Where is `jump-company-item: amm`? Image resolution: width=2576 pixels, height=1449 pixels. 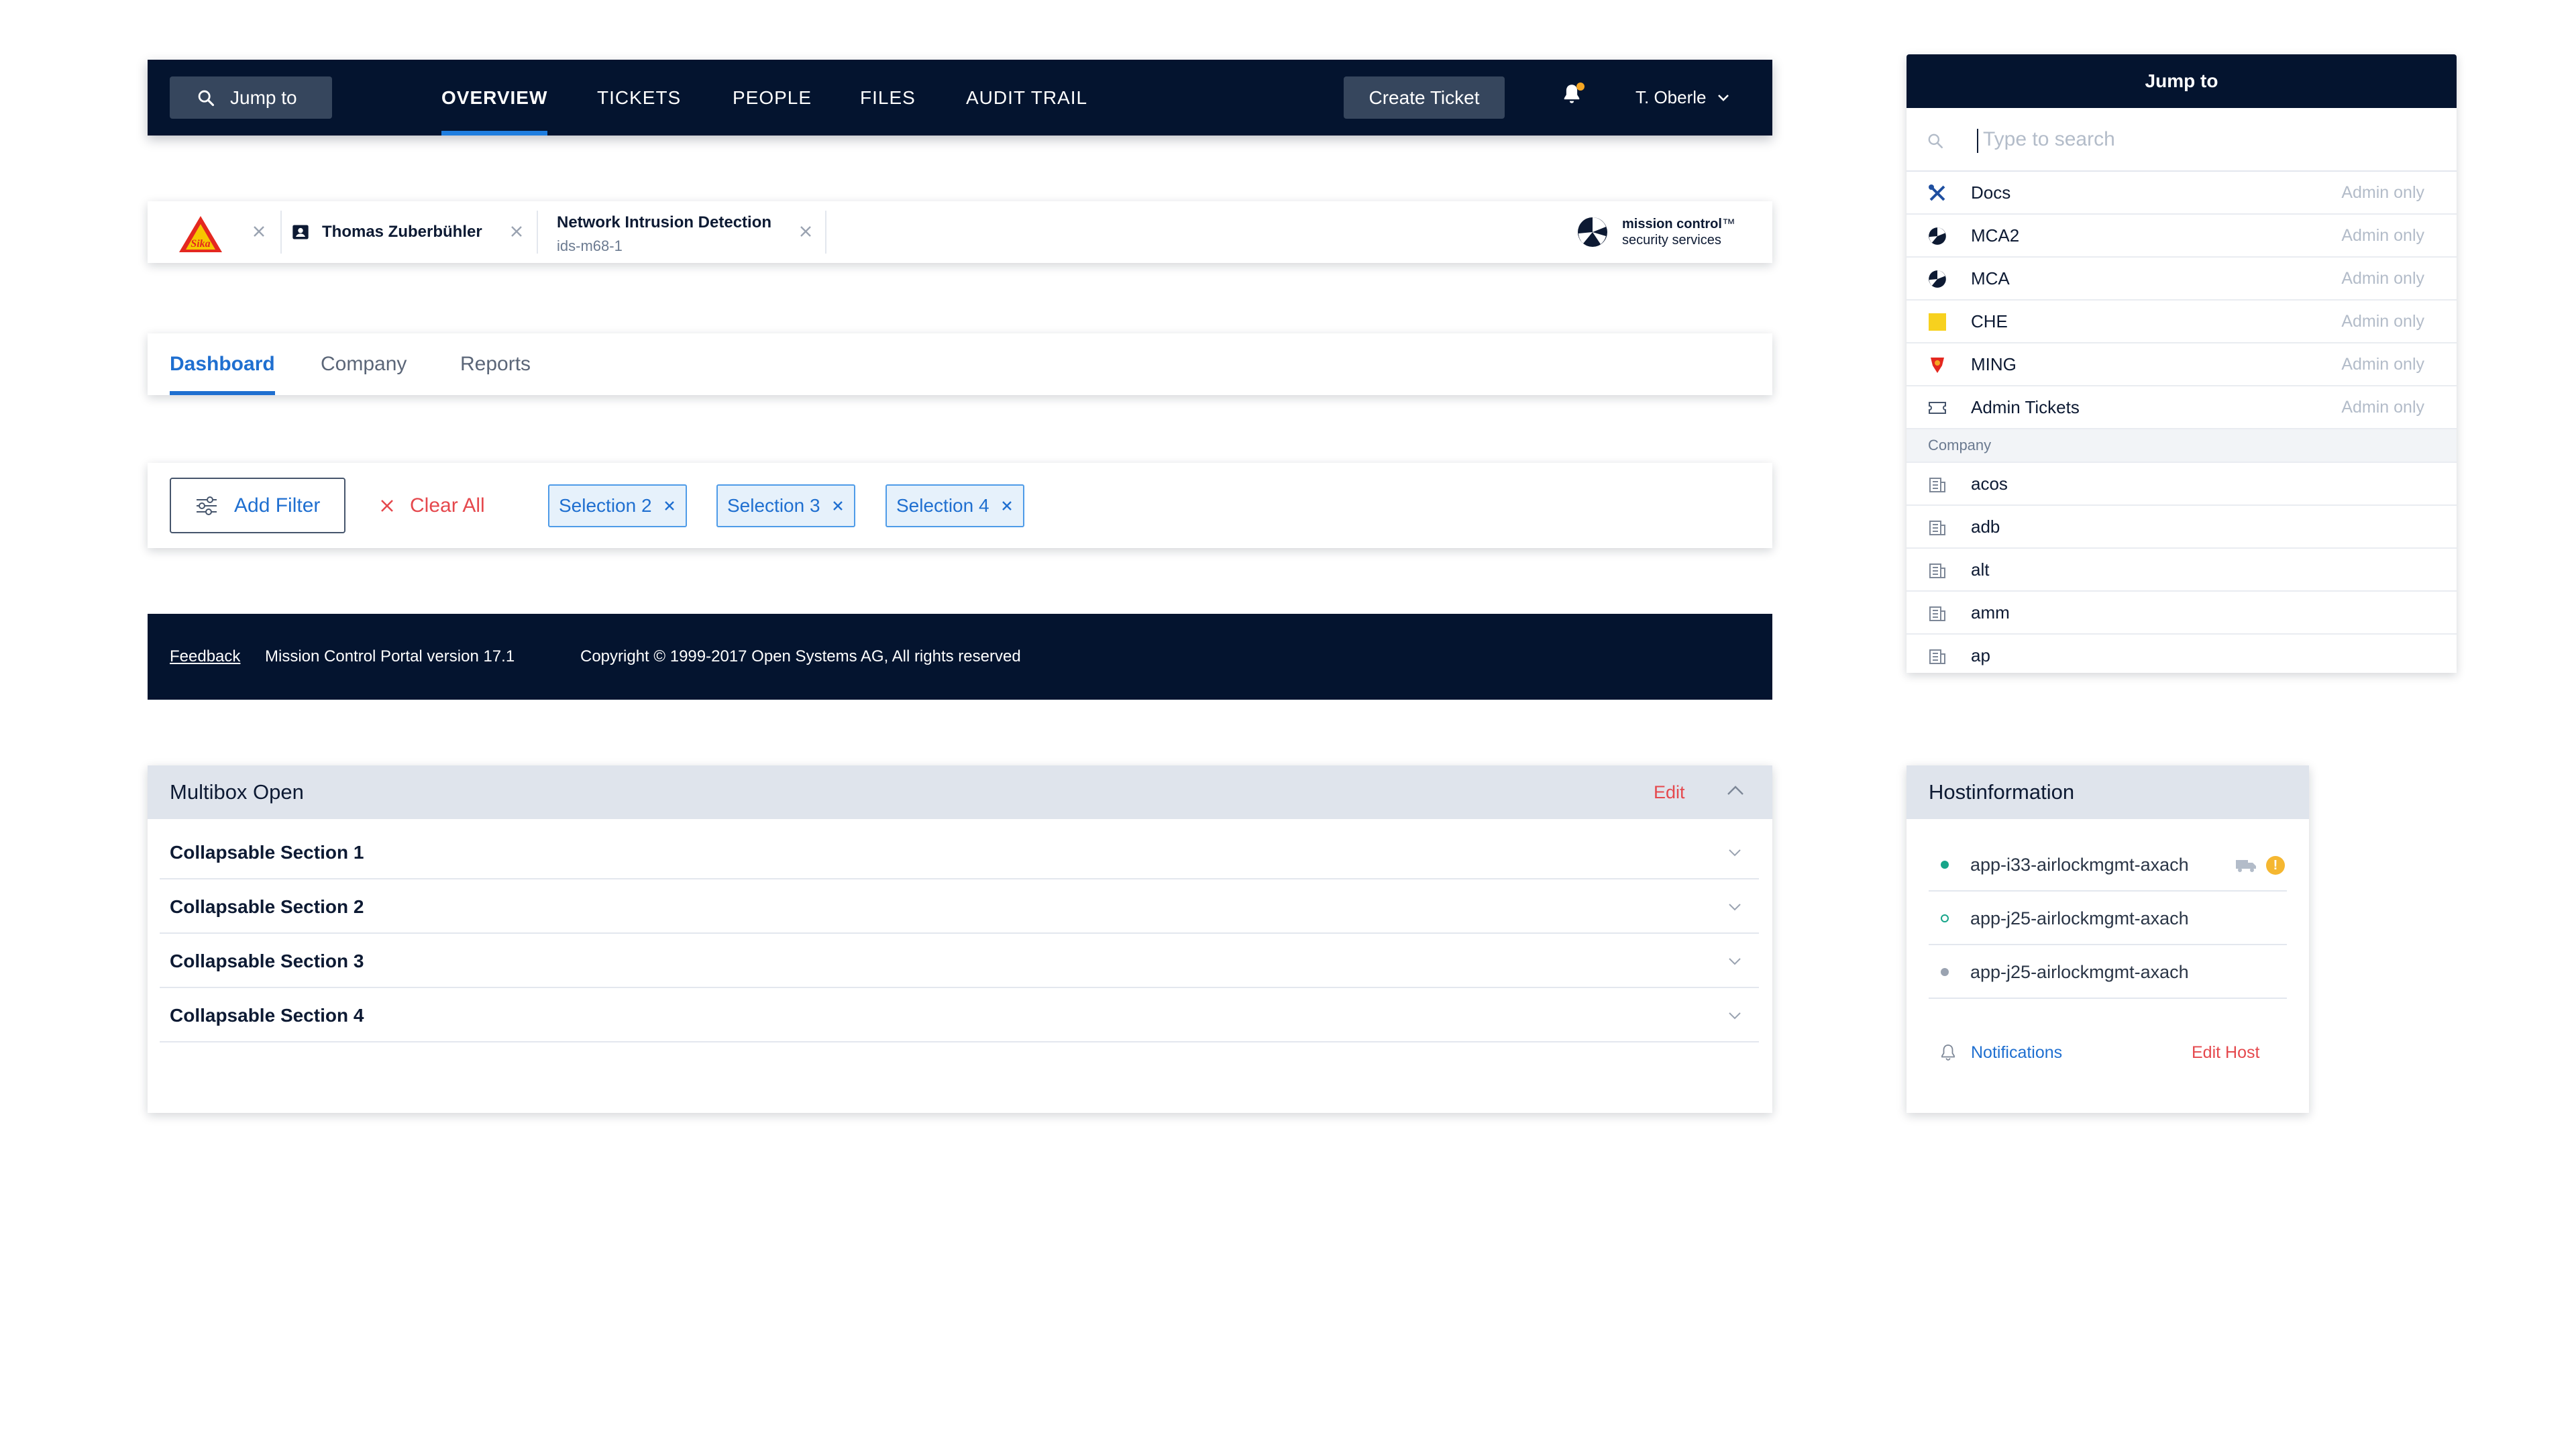
jump-company-item: amm is located at coordinates (2182, 613).